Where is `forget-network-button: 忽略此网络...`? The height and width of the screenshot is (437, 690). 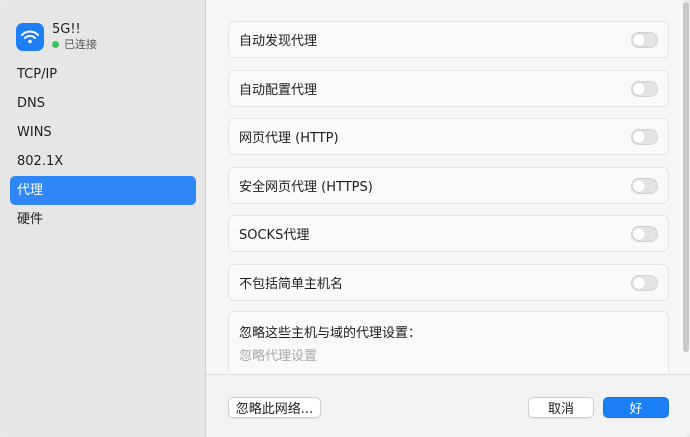 forget-network-button: 忽略此网络... is located at coordinates (274, 407).